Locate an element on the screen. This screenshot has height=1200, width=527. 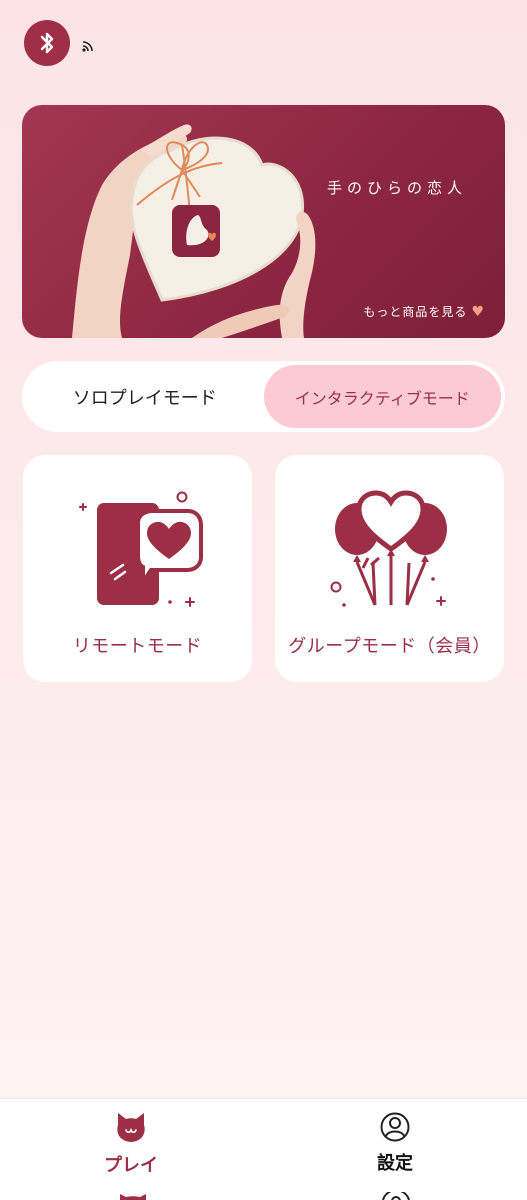
nav-item-settings: 設定 is located at coordinates (395, 1143).